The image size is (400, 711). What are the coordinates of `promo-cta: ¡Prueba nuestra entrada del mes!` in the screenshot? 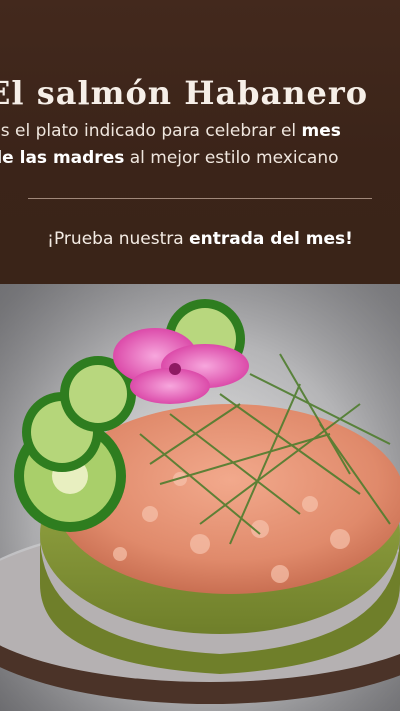 It's located at (200, 239).